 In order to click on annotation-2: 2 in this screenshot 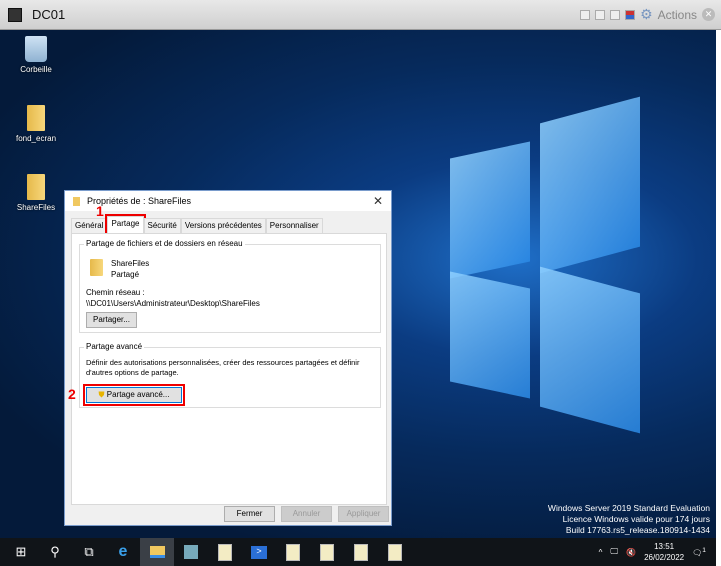, I will do `click(72, 394)`.